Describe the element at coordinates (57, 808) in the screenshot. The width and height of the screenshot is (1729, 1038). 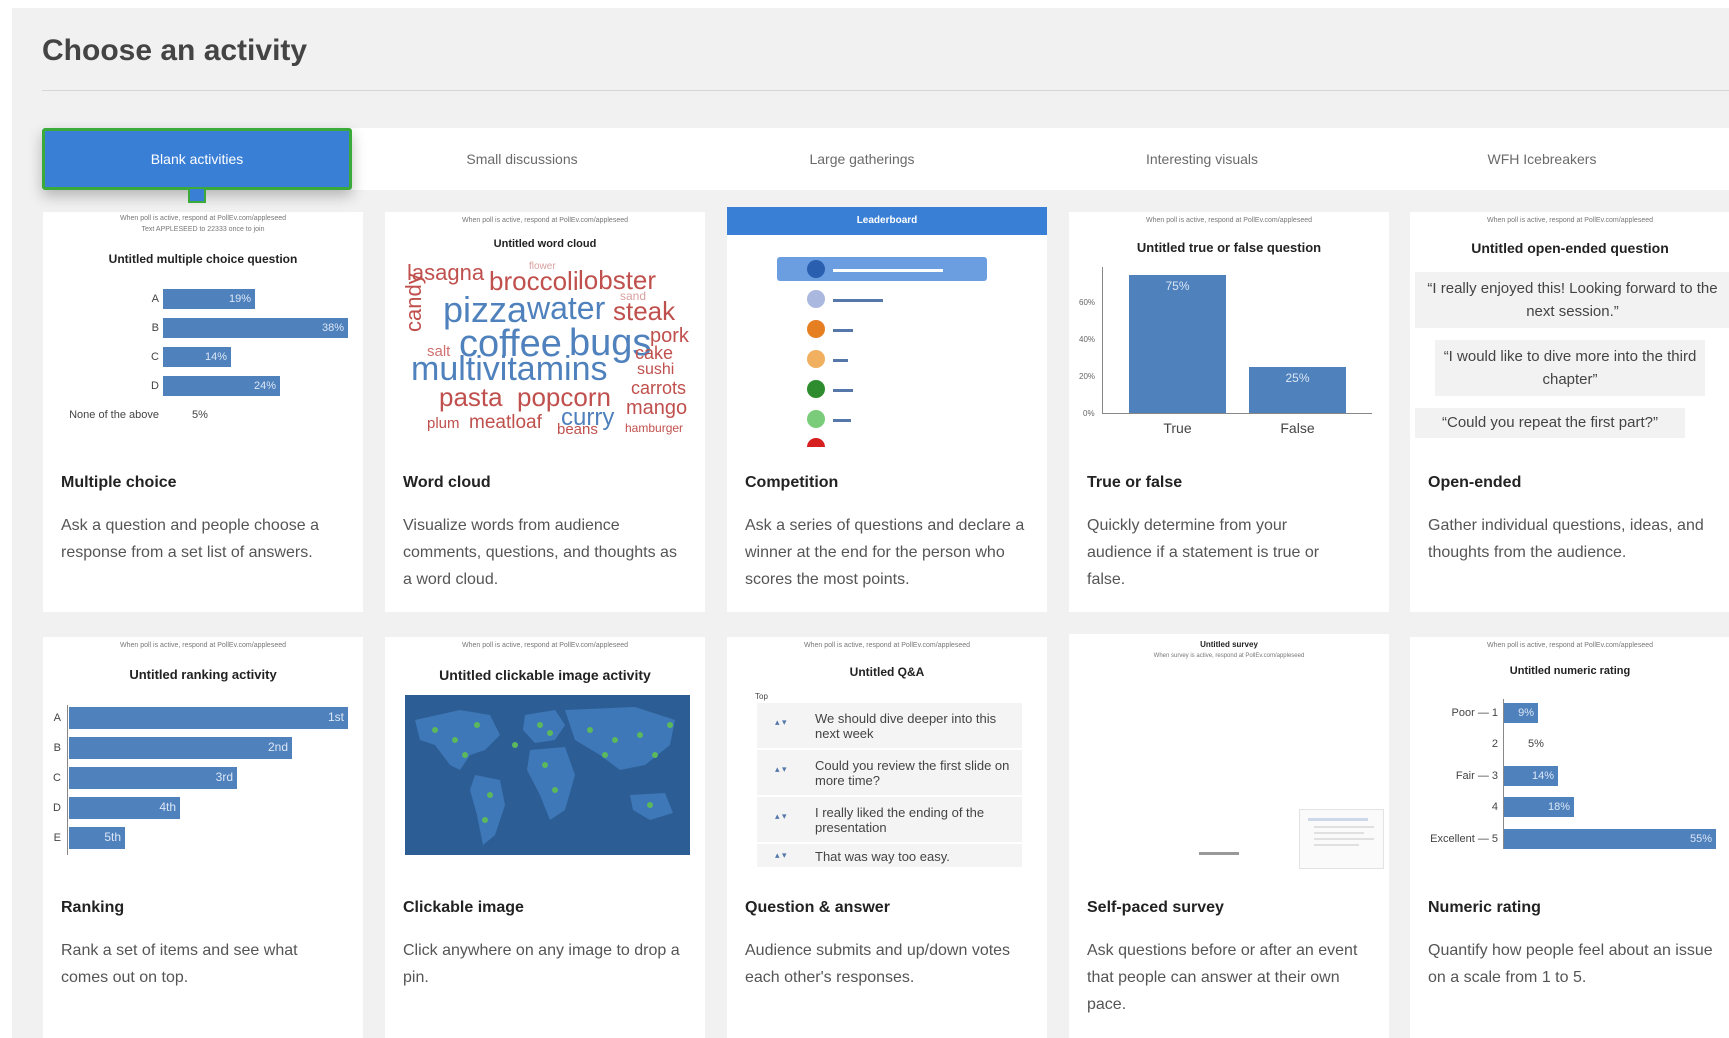
I see `rank-label: D` at that location.